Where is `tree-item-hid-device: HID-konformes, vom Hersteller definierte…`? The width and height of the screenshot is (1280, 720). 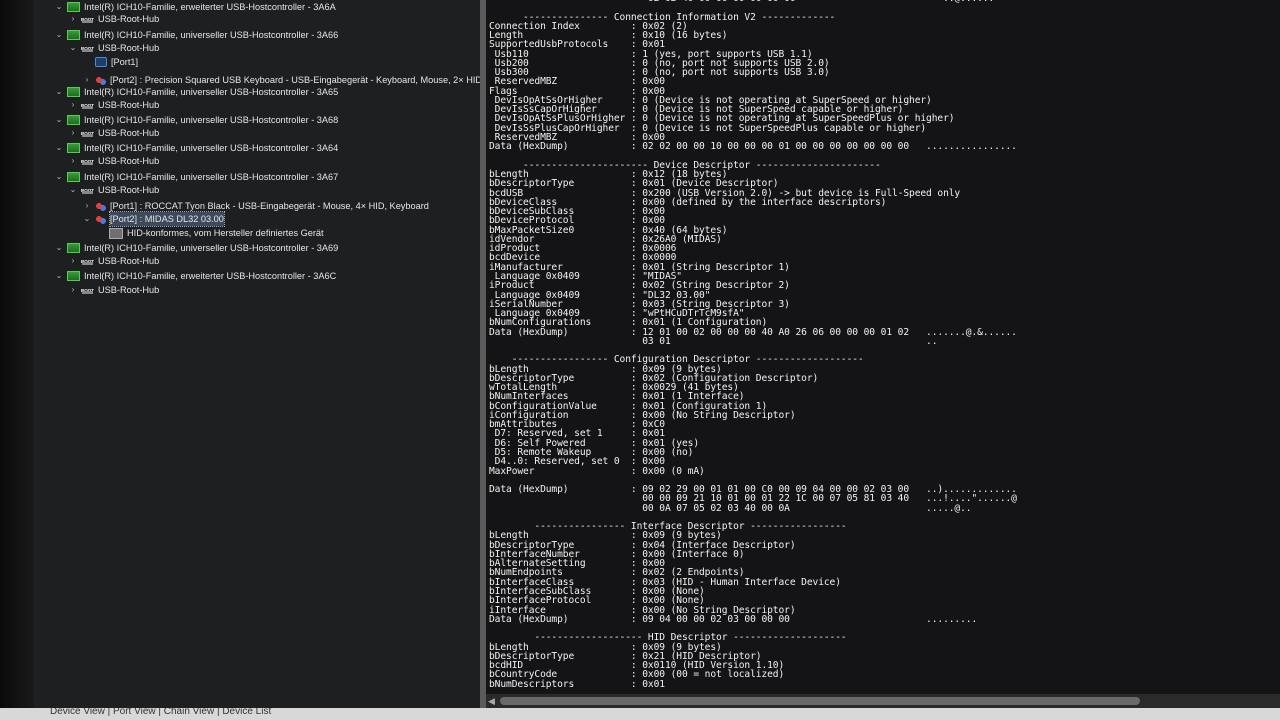
tree-item-hid-device: HID-konformes, vom Hersteller definierte… is located at coordinates (210, 233).